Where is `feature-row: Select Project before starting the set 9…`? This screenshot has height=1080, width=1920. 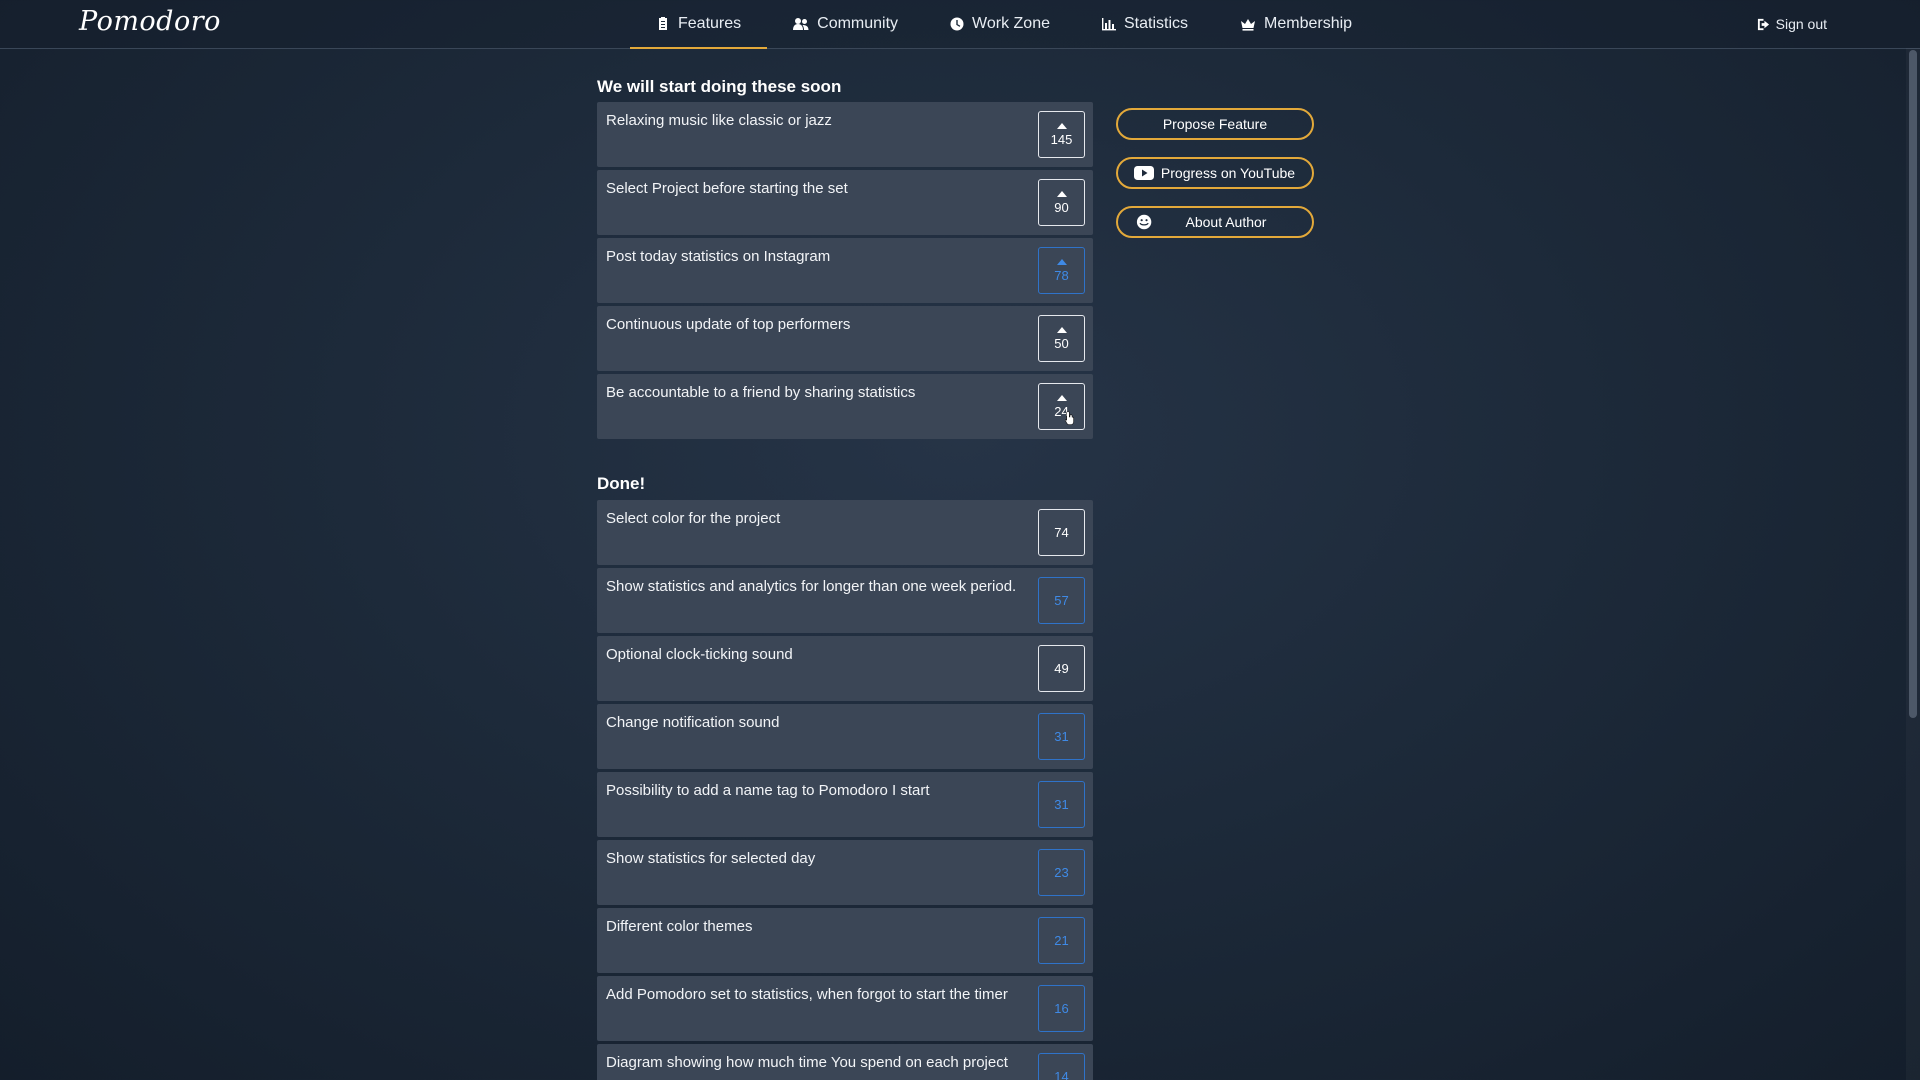
feature-row: Select Project before starting the set 9… is located at coordinates (845, 202).